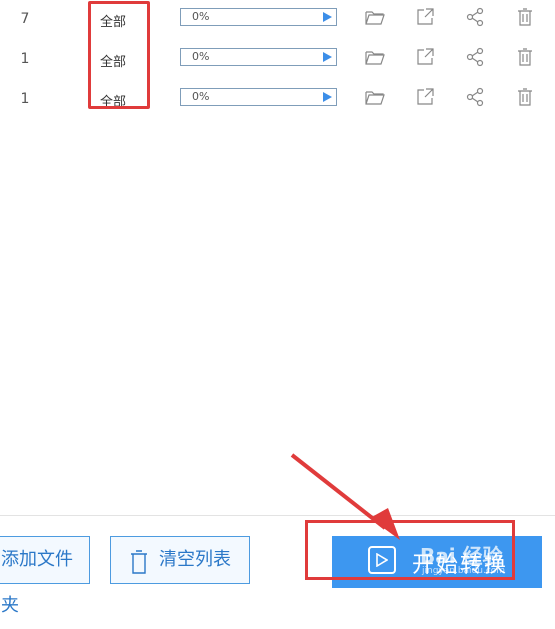 Image resolution: width=555 pixels, height=629 pixels. Describe the element at coordinates (37, 582) in the screenshot. I see `add-folder-label: 添加文件夹` at that location.